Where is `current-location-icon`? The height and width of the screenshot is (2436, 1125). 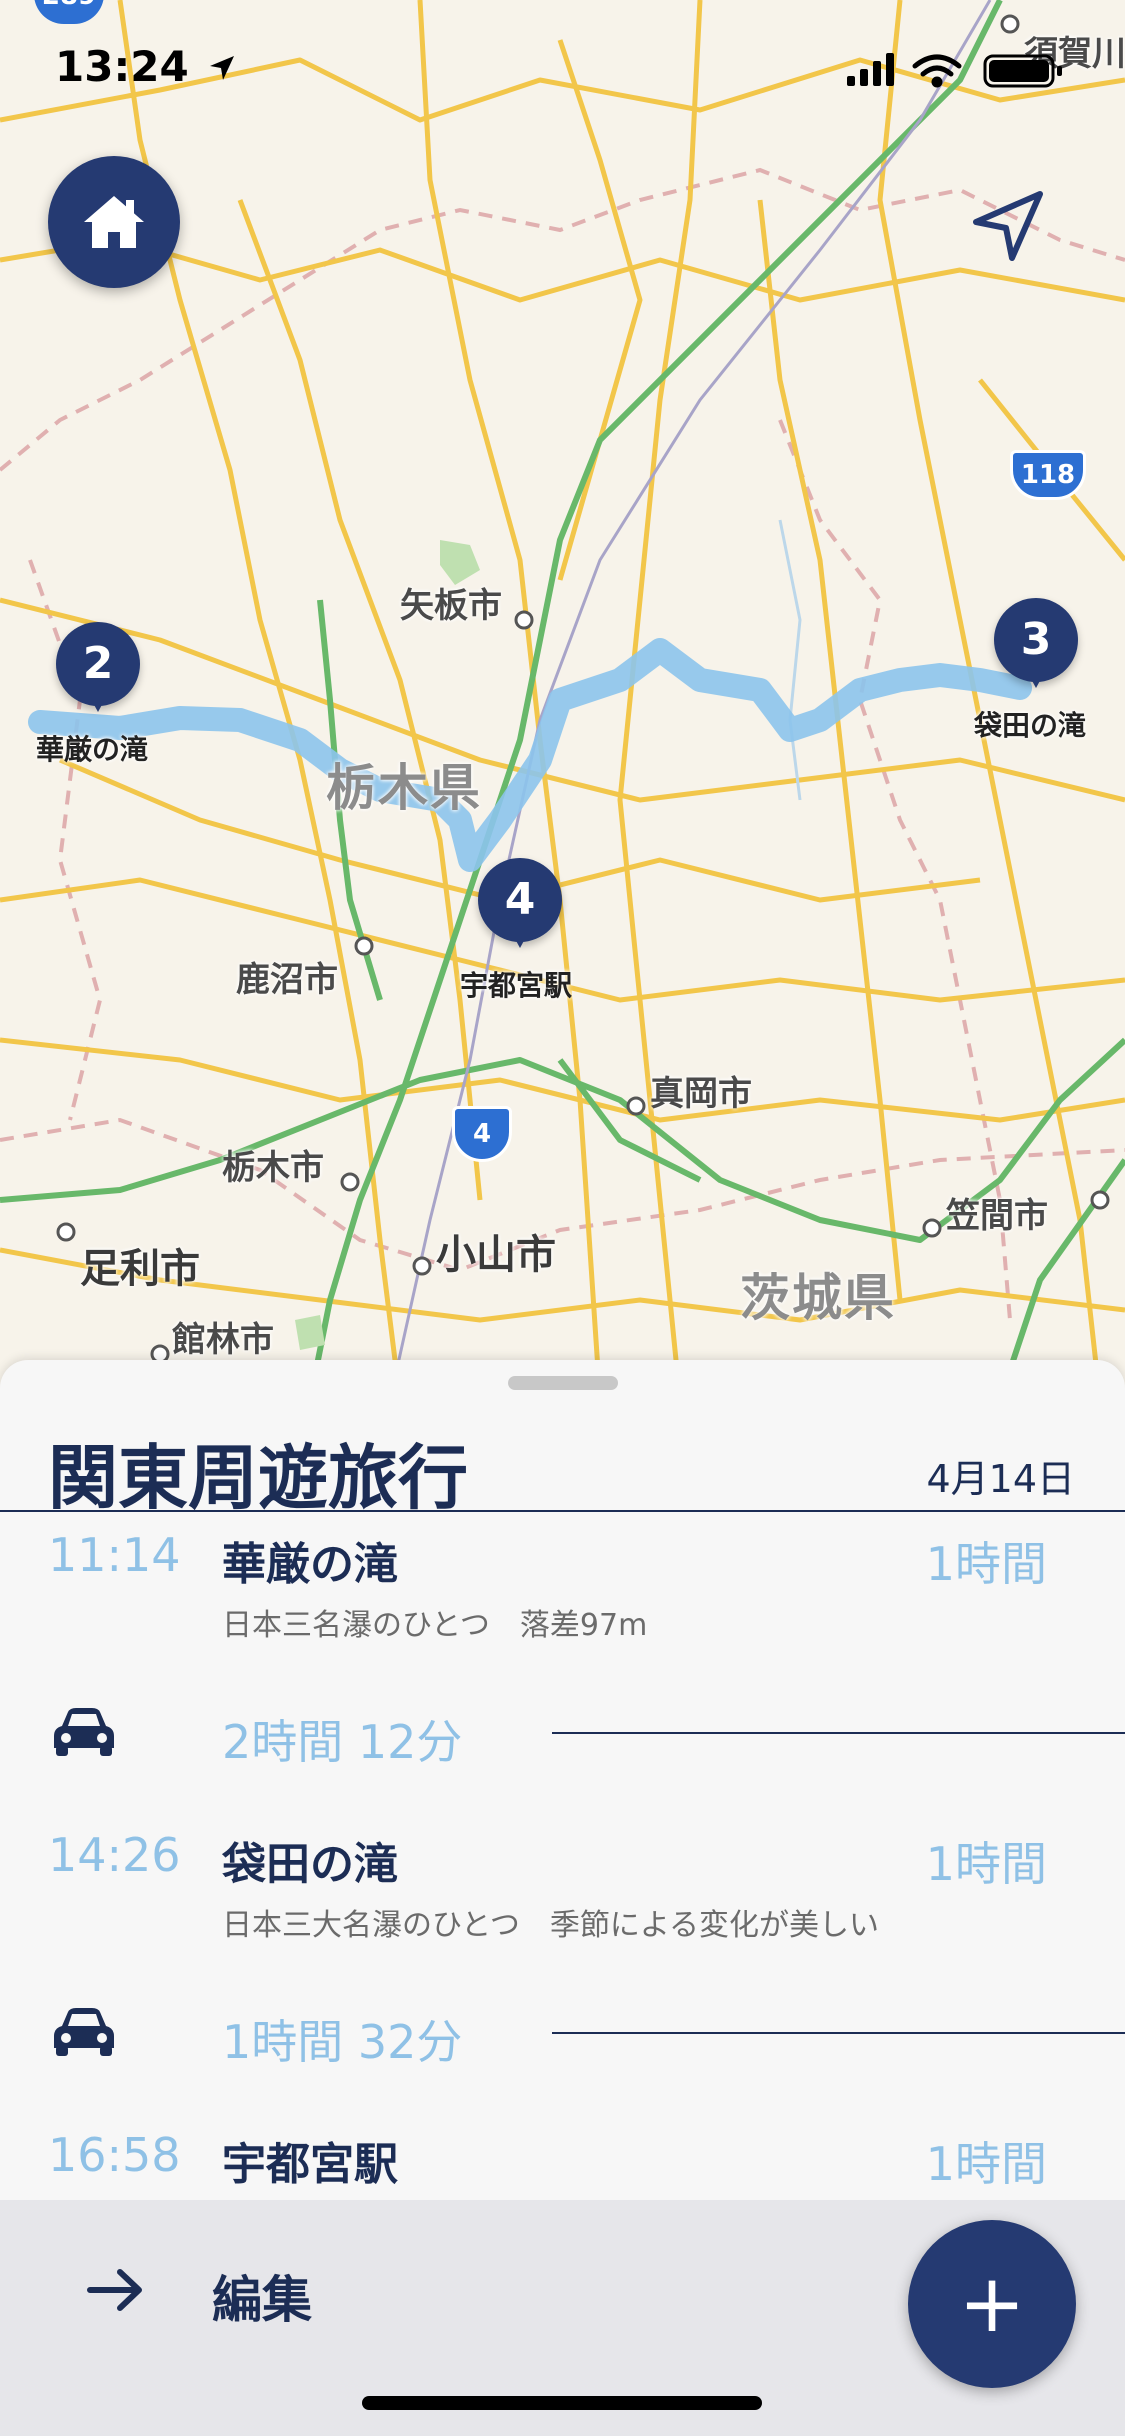
current-location-icon is located at coordinates (1008, 226).